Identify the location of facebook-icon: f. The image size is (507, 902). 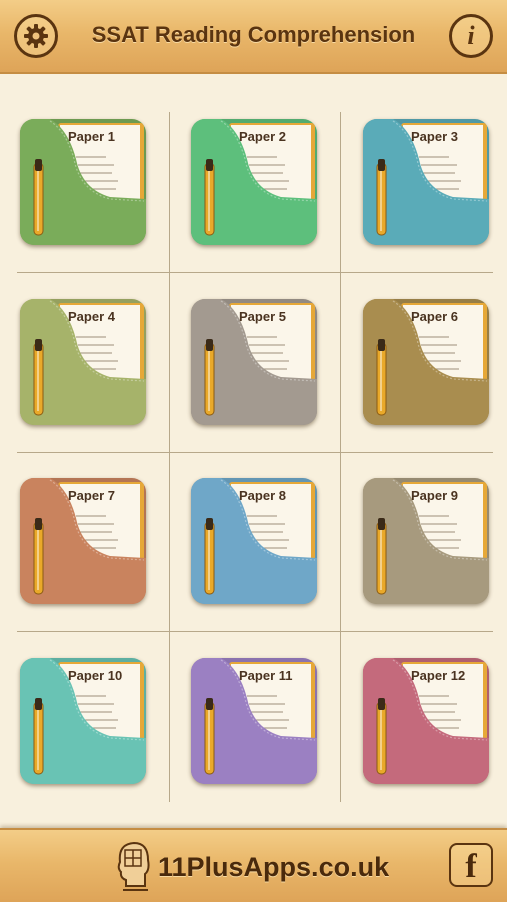
(471, 866).